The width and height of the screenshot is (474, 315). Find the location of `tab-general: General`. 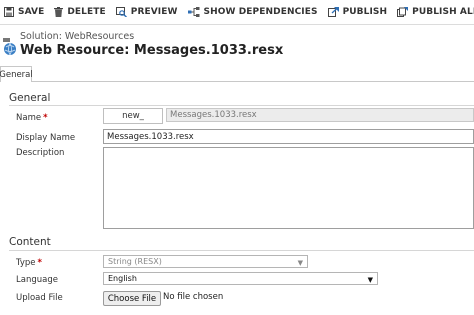

tab-general: General is located at coordinates (16, 74).